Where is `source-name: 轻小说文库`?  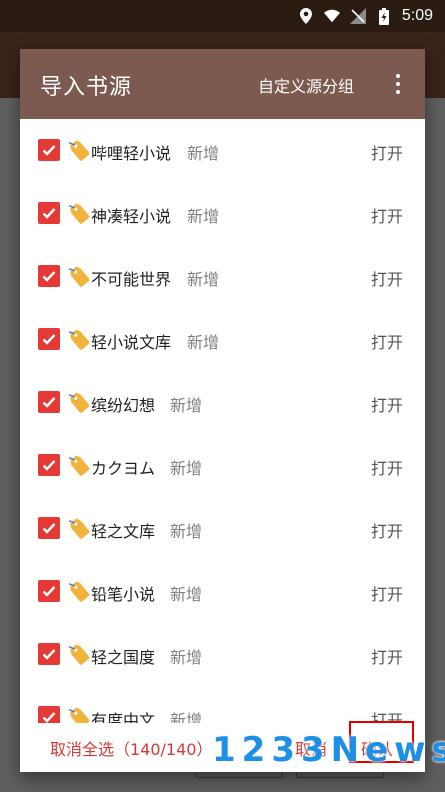
source-name: 轻小说文库 is located at coordinates (131, 342).